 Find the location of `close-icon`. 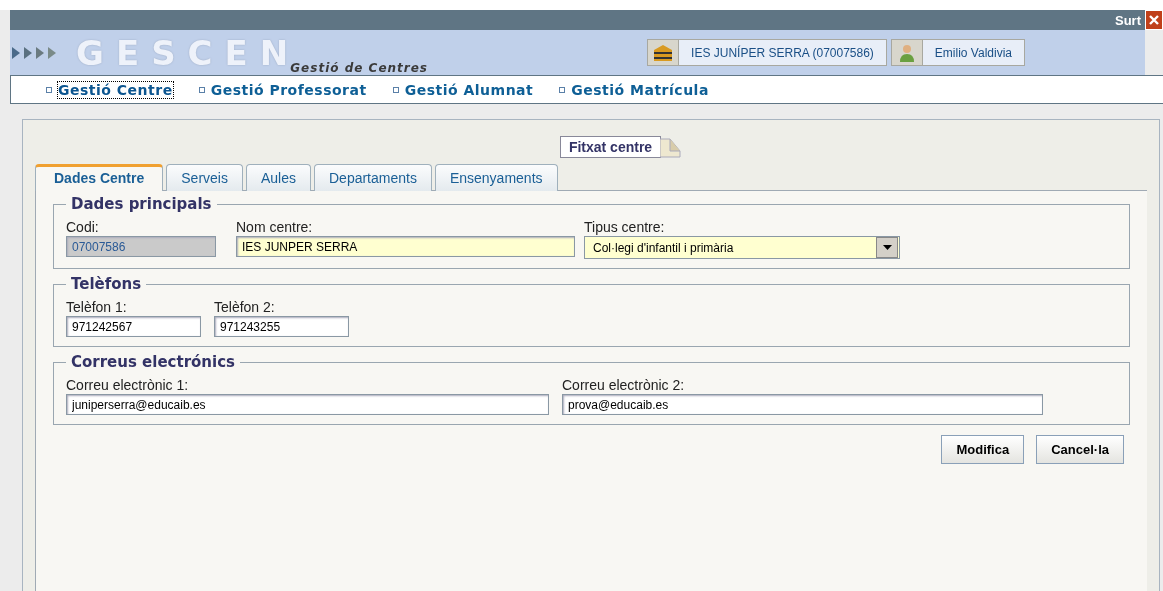

close-icon is located at coordinates (1154, 20).